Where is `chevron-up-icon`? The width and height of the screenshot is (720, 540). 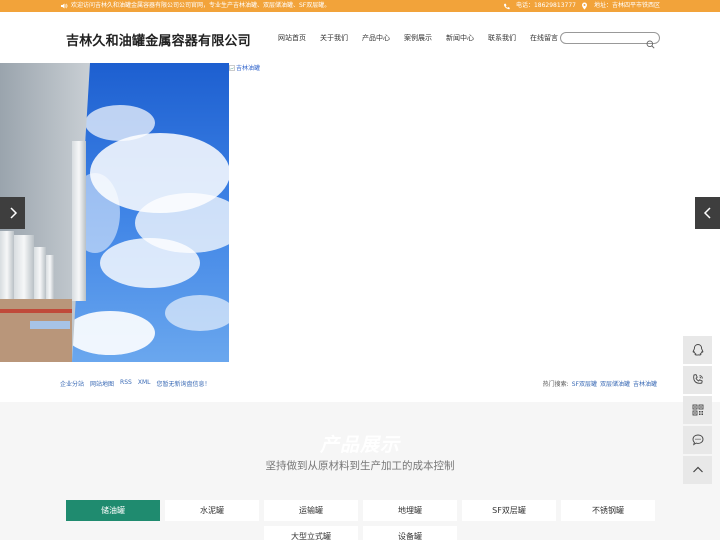
chevron-up-icon is located at coordinates (697, 469).